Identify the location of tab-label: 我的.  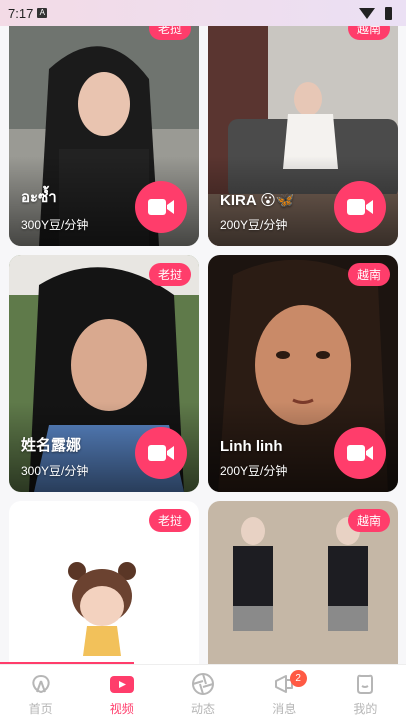
(365, 709).